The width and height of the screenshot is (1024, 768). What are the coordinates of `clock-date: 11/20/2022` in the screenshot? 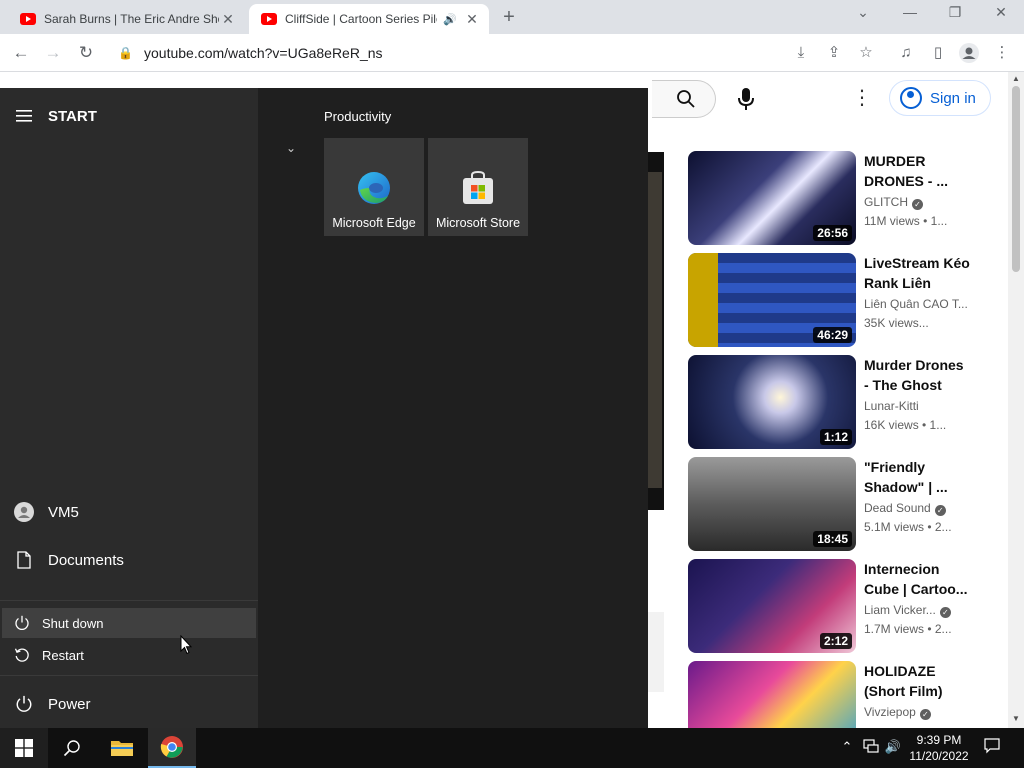 It's located at (939, 756).